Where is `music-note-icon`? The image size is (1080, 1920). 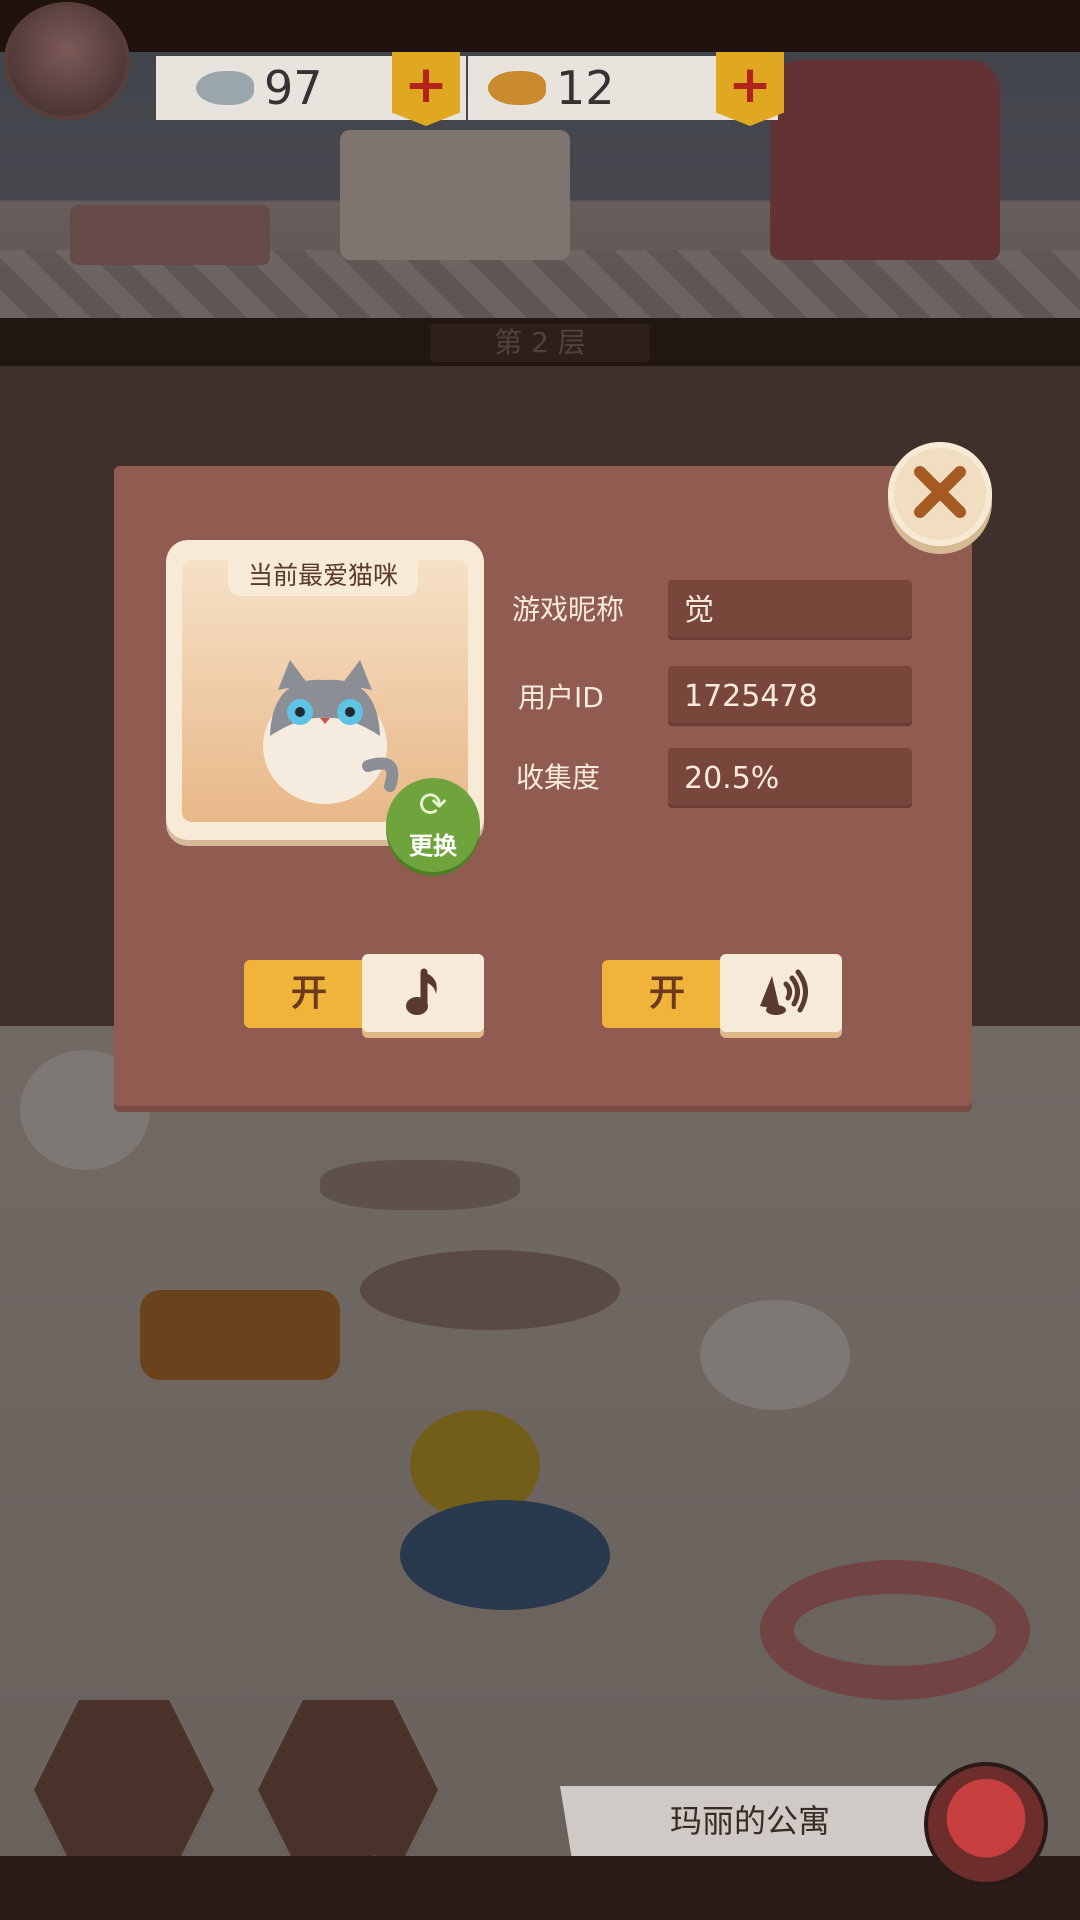
music-note-icon is located at coordinates (421, 991).